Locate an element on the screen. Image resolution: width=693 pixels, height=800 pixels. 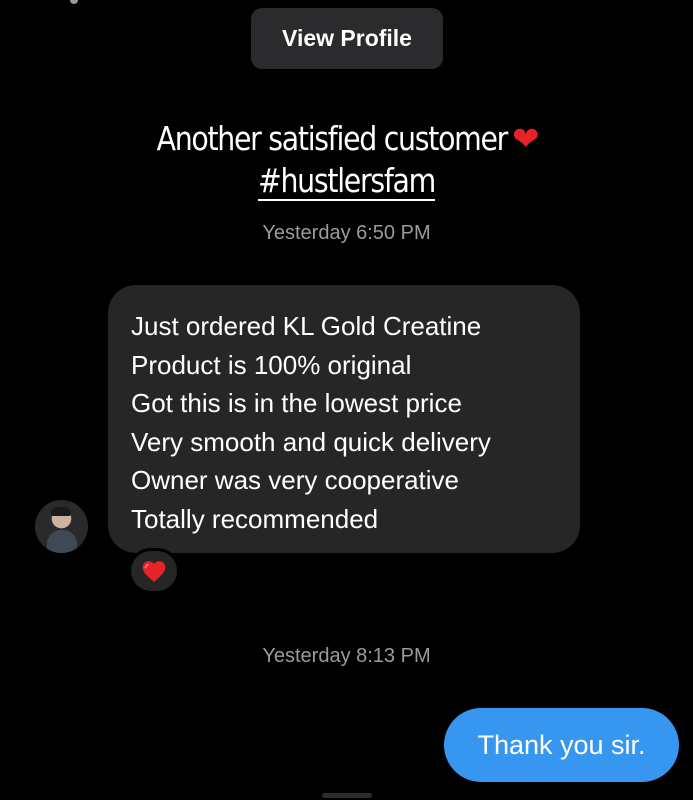
story-caption-line-1: Another satisfied customer ❤ is located at coordinates (347, 139).